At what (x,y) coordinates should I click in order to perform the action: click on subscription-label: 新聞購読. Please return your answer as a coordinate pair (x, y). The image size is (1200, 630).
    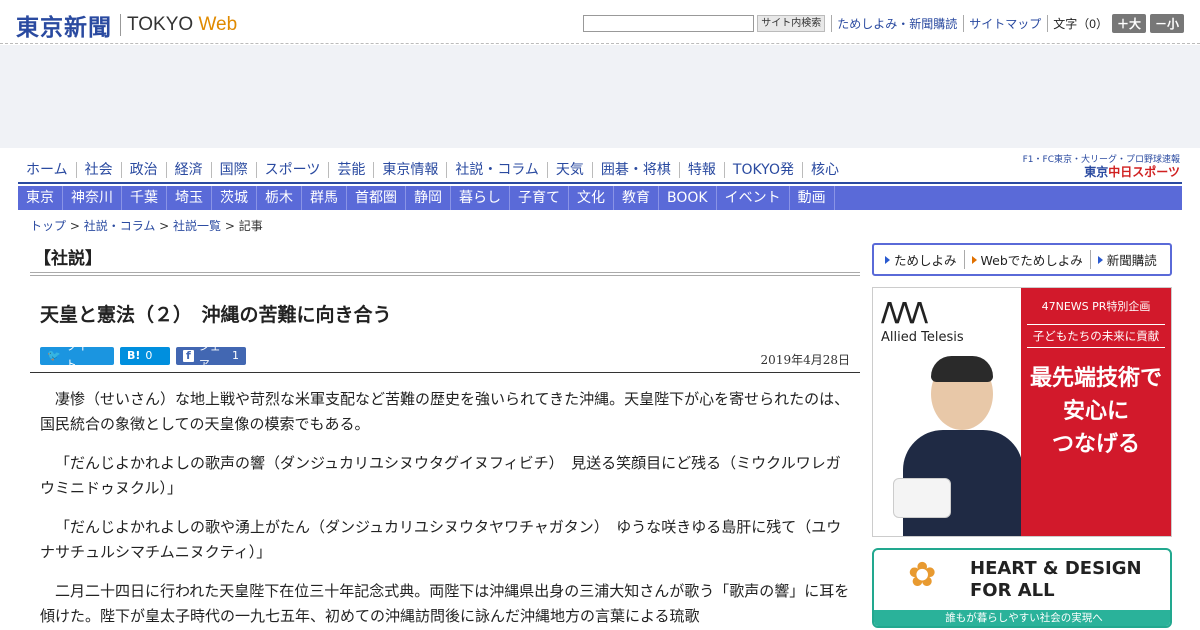
    Looking at the image, I should click on (1131, 260).